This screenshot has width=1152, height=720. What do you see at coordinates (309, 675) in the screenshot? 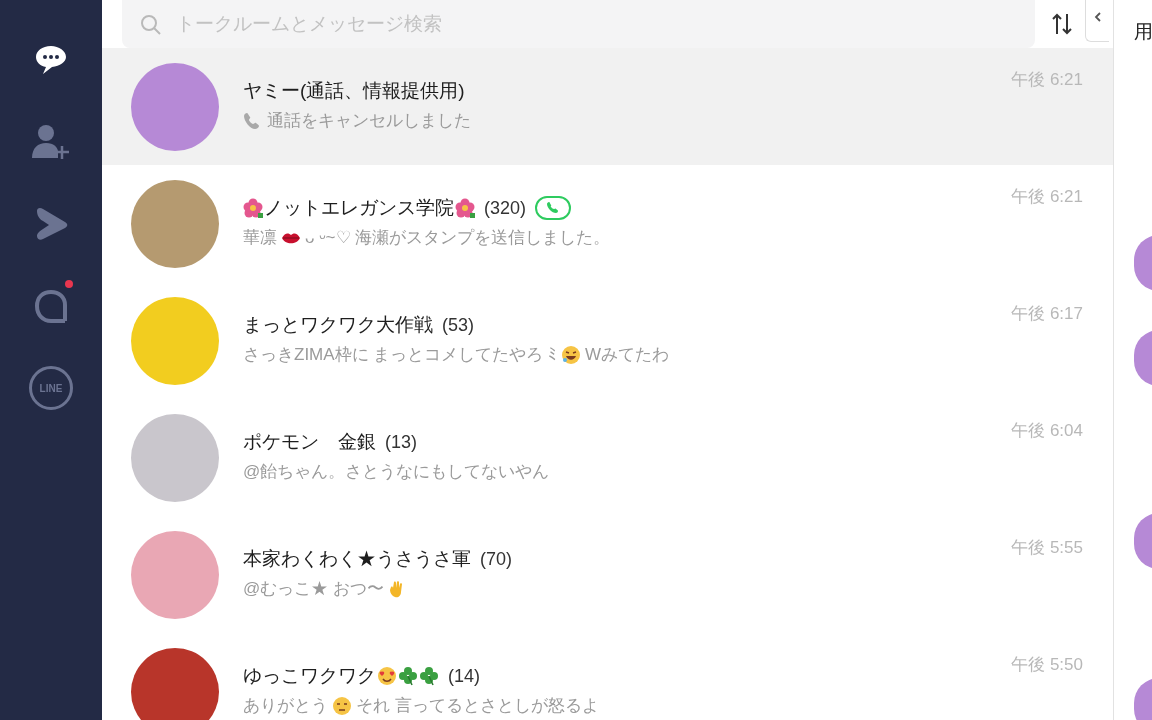
I see `message-text: ゆっこワクワク` at bounding box center [309, 675].